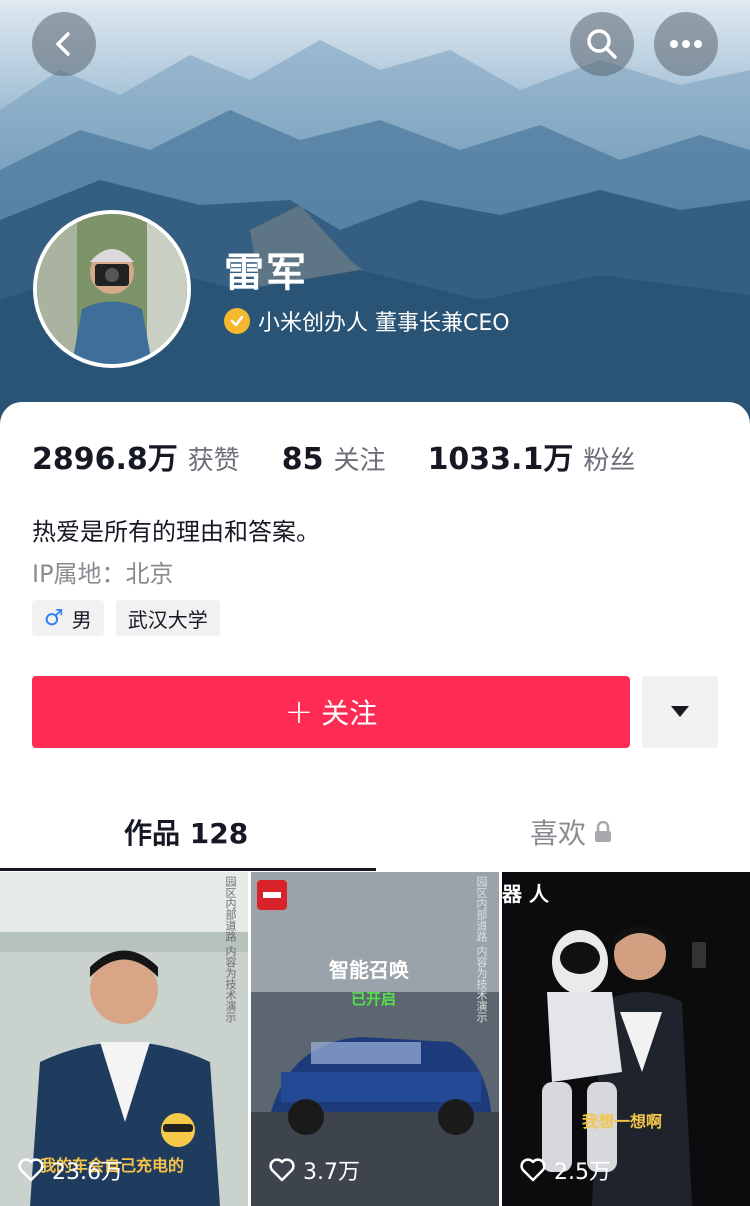  I want to click on content-tabs: 作品 128 喜欢, so click(375, 837).